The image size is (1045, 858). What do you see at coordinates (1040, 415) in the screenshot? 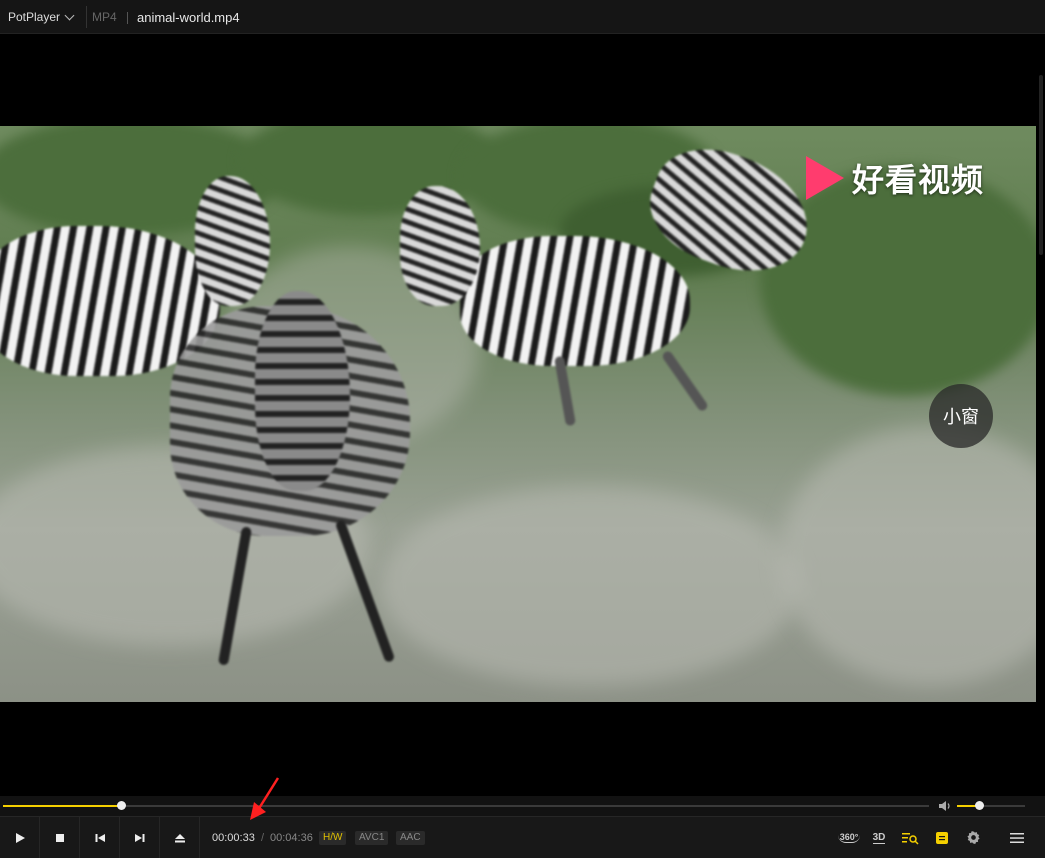
I see `scrollbar` at bounding box center [1040, 415].